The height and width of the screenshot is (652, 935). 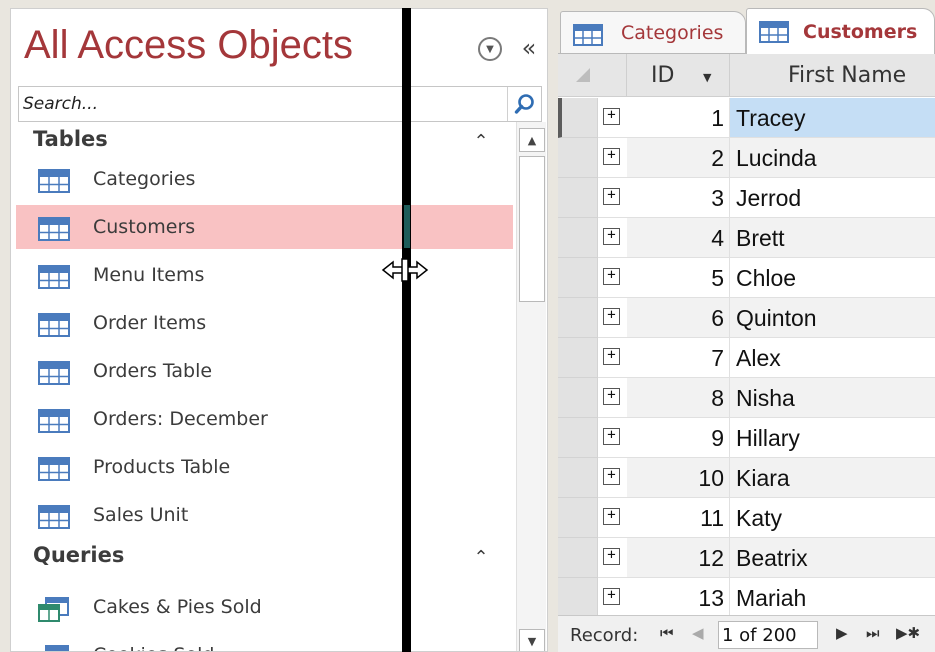 I want to click on new-record-icon: ▶✱, so click(x=908, y=633).